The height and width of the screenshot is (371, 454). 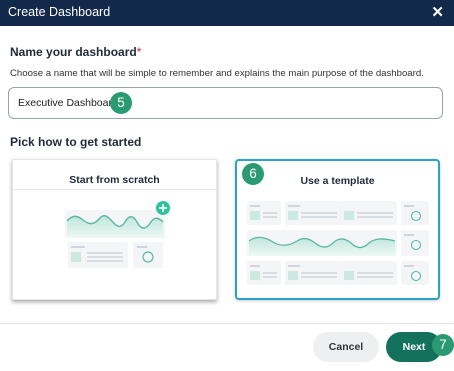 What do you see at coordinates (59, 12) in the screenshot?
I see `dialog-title: Create Dashboard` at bounding box center [59, 12].